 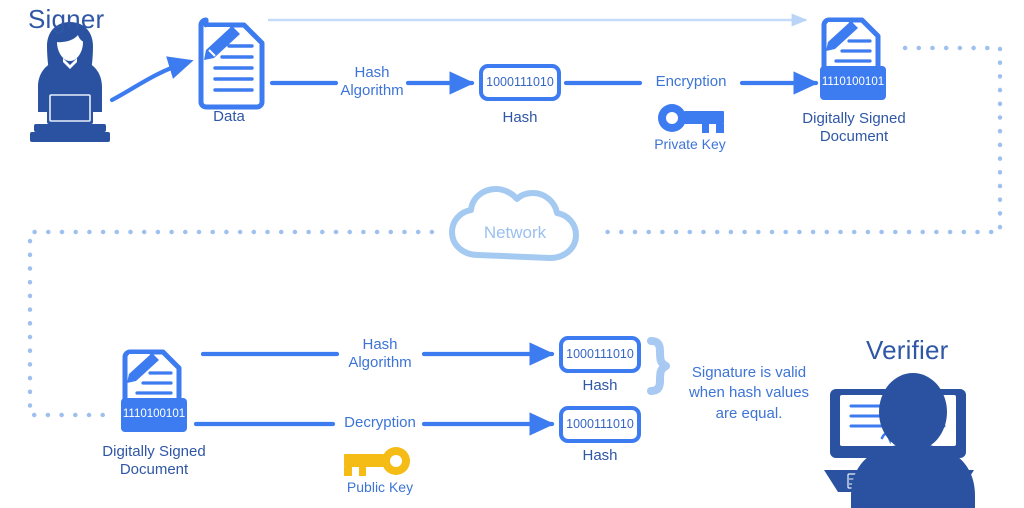 I want to click on bottom-signed-doc-tag: 1110100101, so click(x=154, y=414).